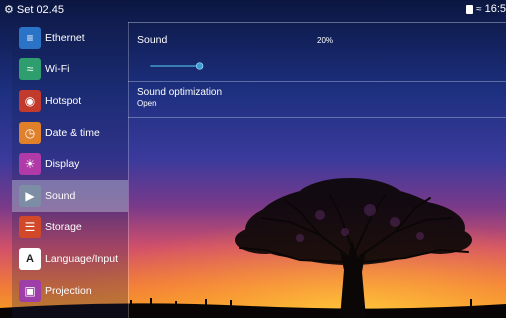 The height and width of the screenshot is (318, 506). What do you see at coordinates (152, 40) in the screenshot?
I see `sound-volume-label: Sound` at bounding box center [152, 40].